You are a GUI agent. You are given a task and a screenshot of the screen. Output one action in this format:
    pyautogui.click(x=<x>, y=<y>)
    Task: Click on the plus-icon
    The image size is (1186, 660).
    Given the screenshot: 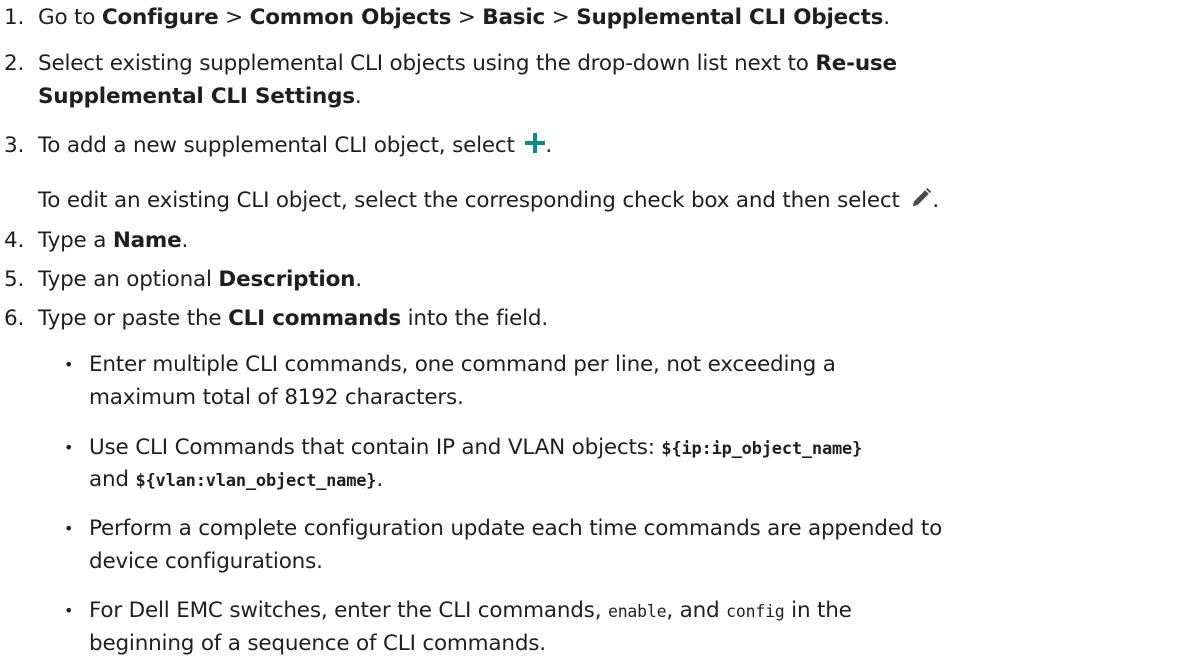 What is the action you would take?
    pyautogui.click(x=535, y=143)
    